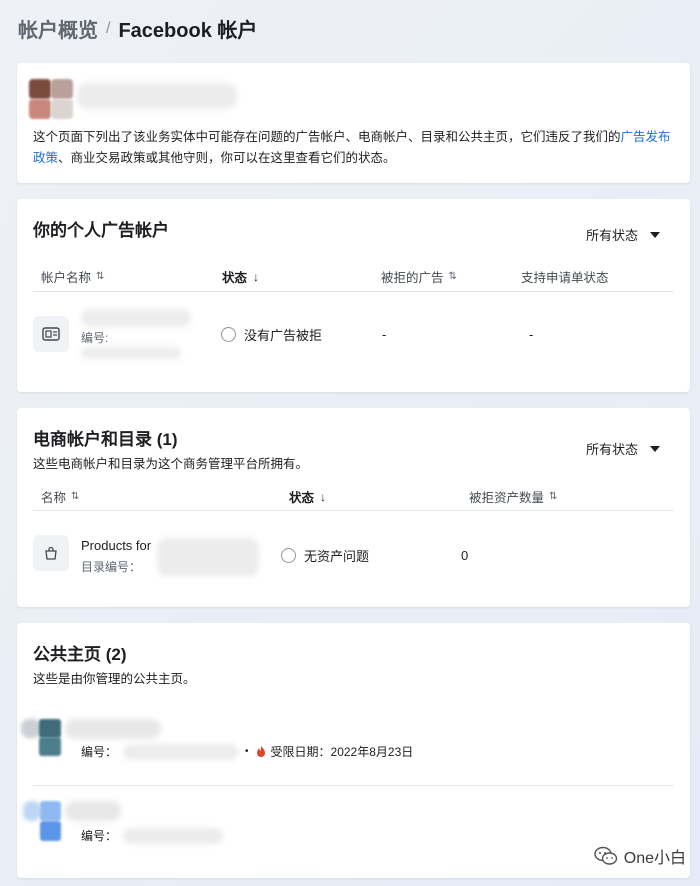  I want to click on restriction-warning-icon, so click(260, 751).